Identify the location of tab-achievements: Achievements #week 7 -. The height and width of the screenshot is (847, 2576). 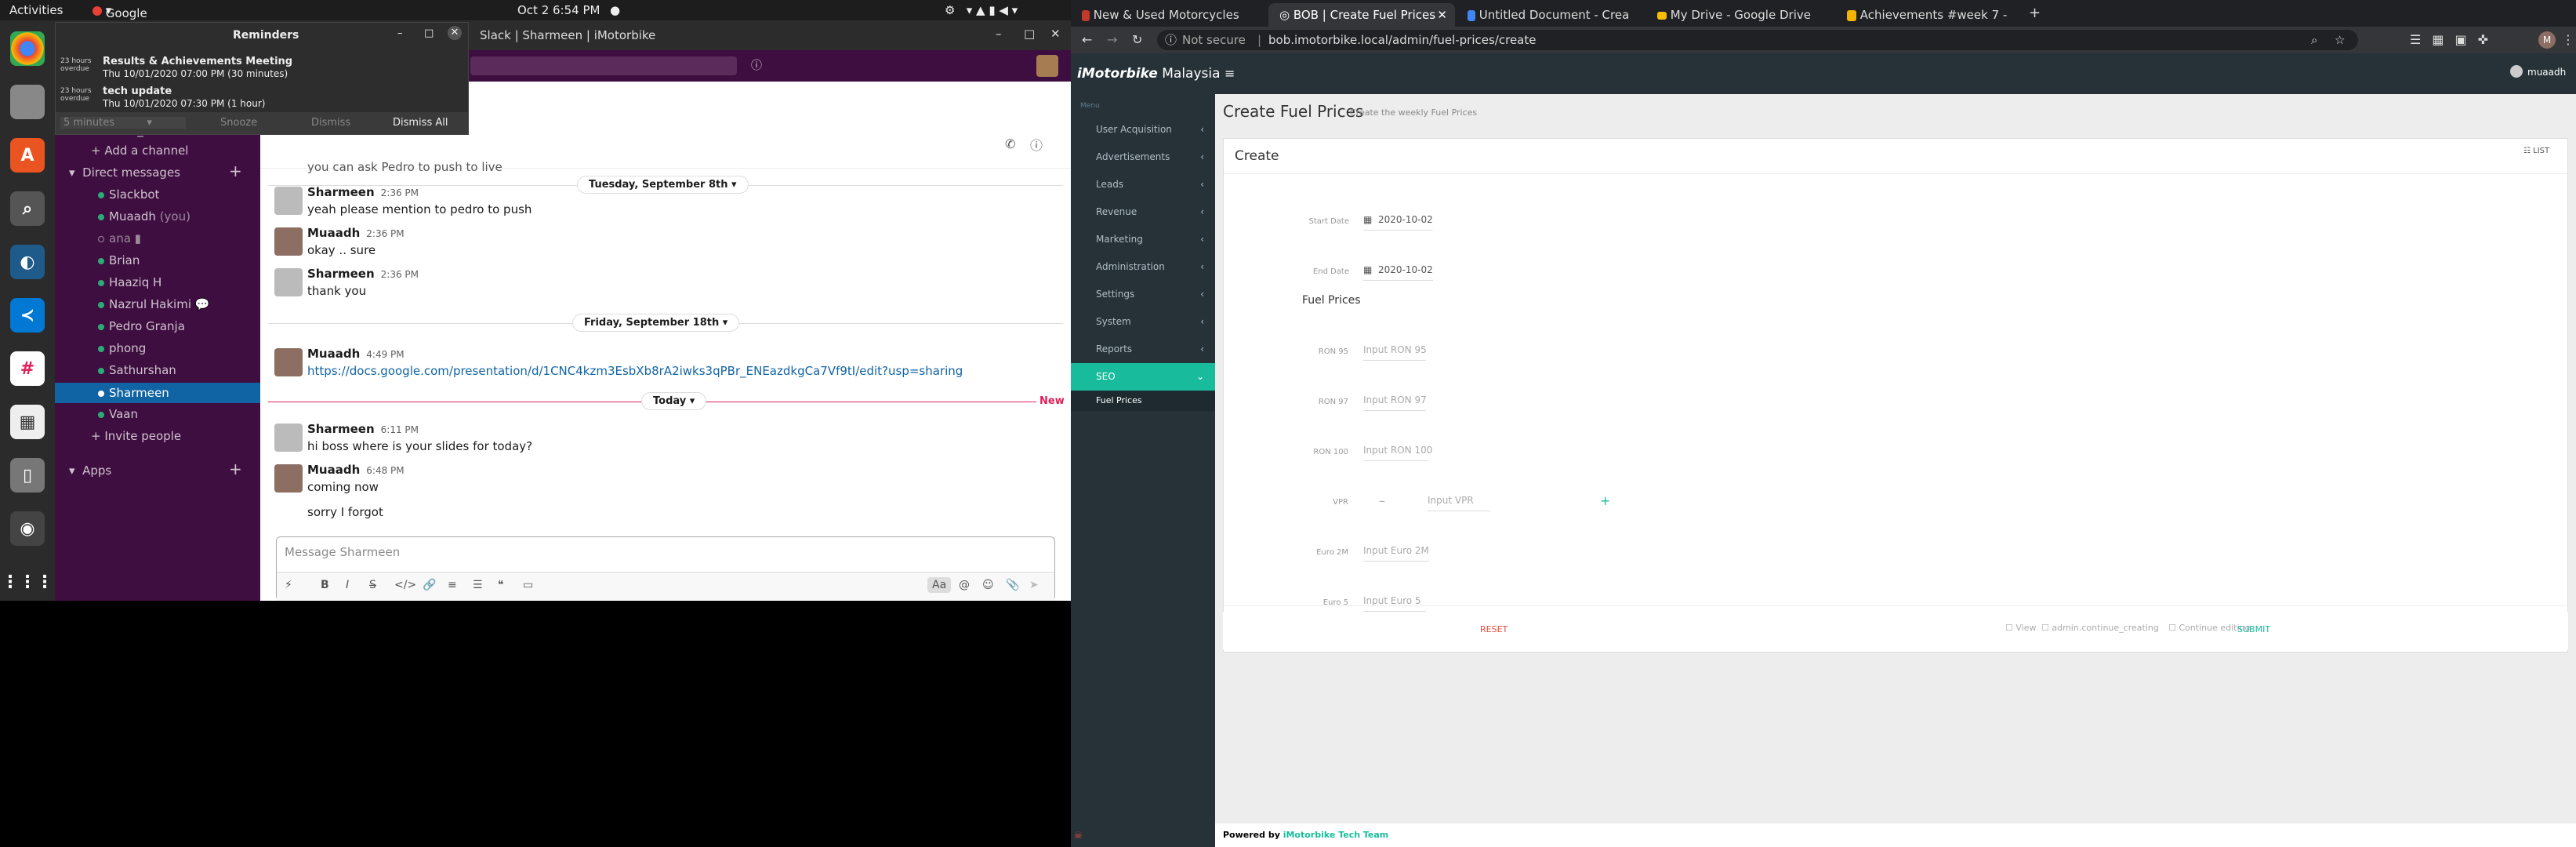
(1931, 15).